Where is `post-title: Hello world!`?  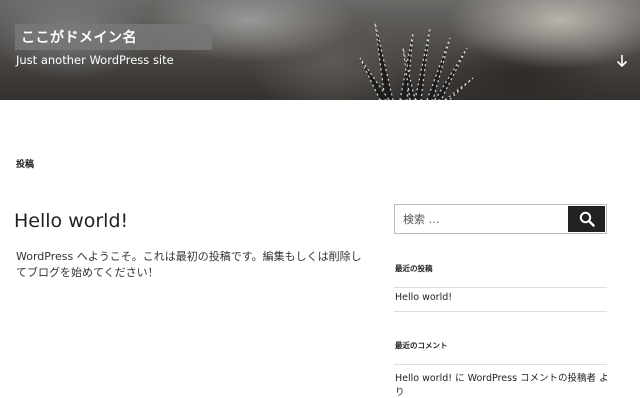 post-title: Hello world! is located at coordinates (71, 221).